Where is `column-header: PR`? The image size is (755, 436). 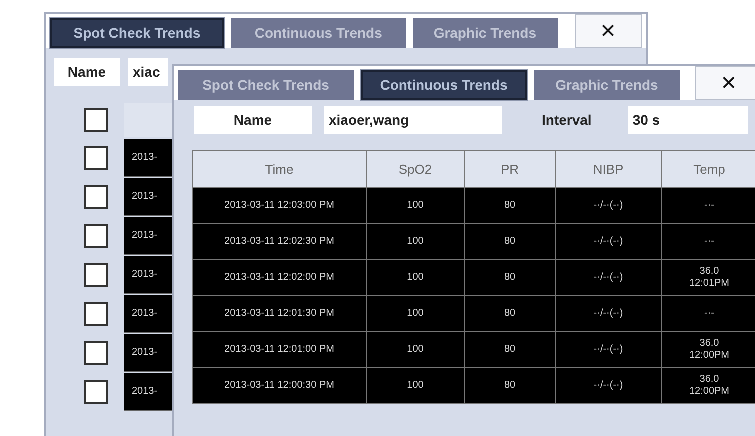 column-header: PR is located at coordinates (510, 169).